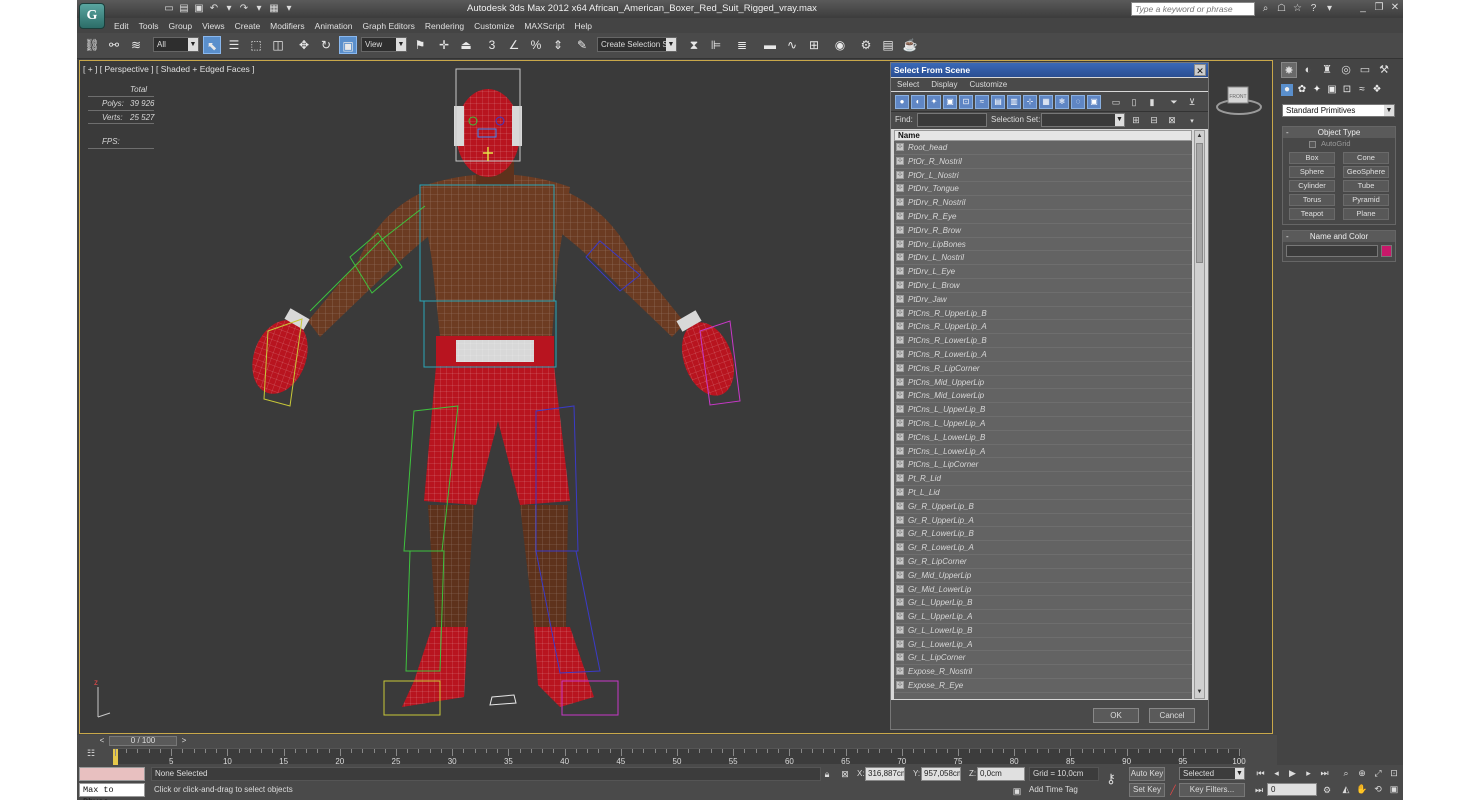 Image resolution: width=1480 pixels, height=800 pixels. What do you see at coordinates (1053, 789) in the screenshot?
I see `add-time-tag: Add Time Tag` at bounding box center [1053, 789].